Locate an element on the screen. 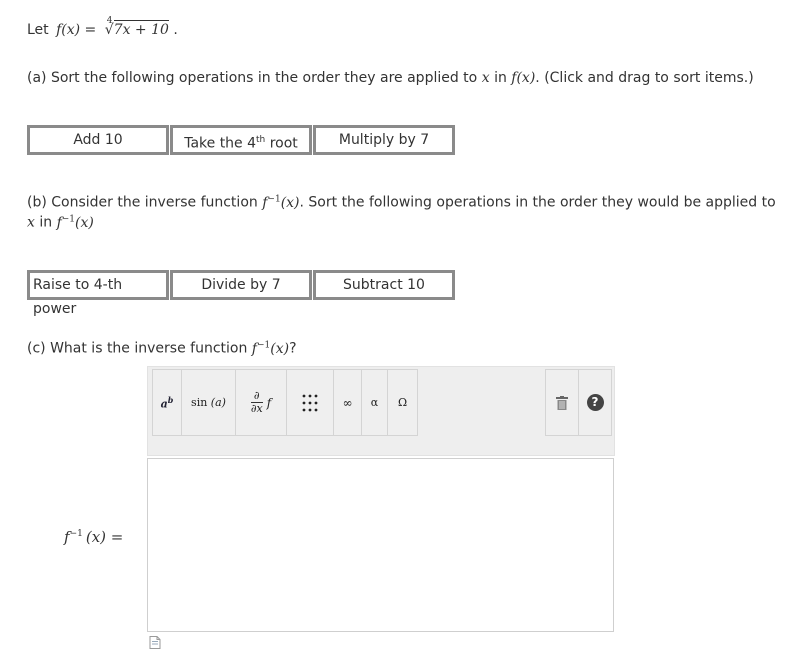 This screenshot has height=649, width=796. sort-item-subtract-10: Subtract 10 is located at coordinates (384, 285).